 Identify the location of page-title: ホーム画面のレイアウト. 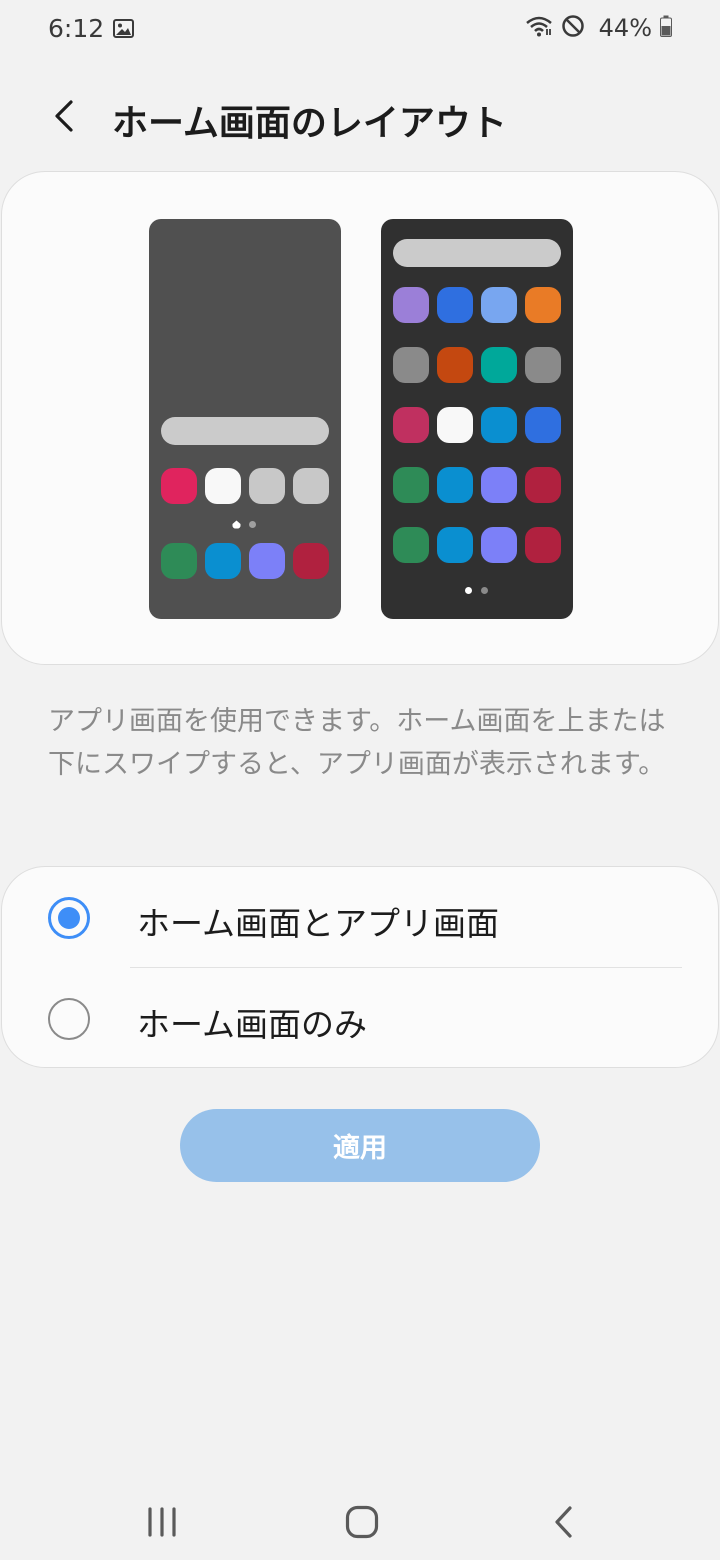
(309, 123).